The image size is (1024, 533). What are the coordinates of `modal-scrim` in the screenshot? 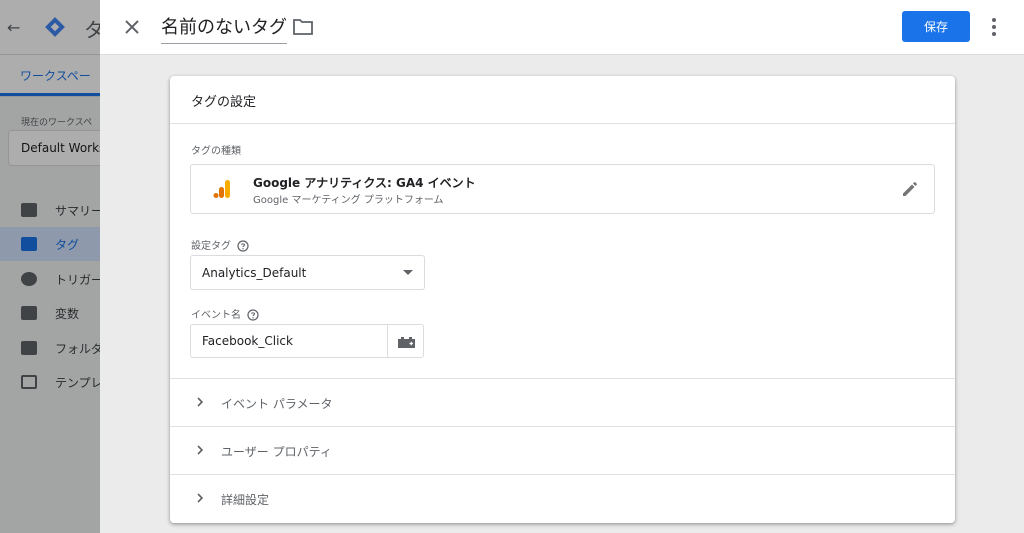 It's located at (50, 266).